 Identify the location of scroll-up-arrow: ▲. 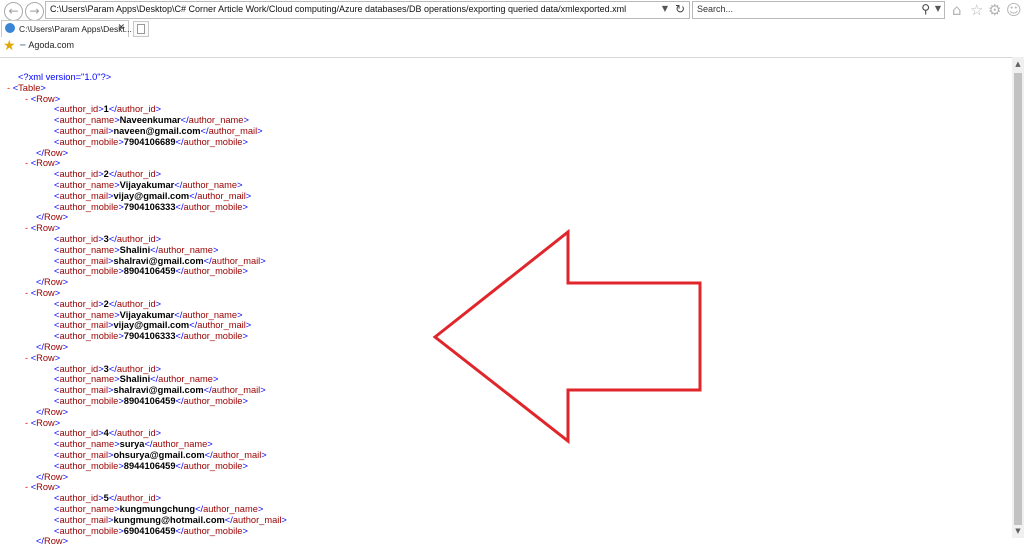
(1018, 64).